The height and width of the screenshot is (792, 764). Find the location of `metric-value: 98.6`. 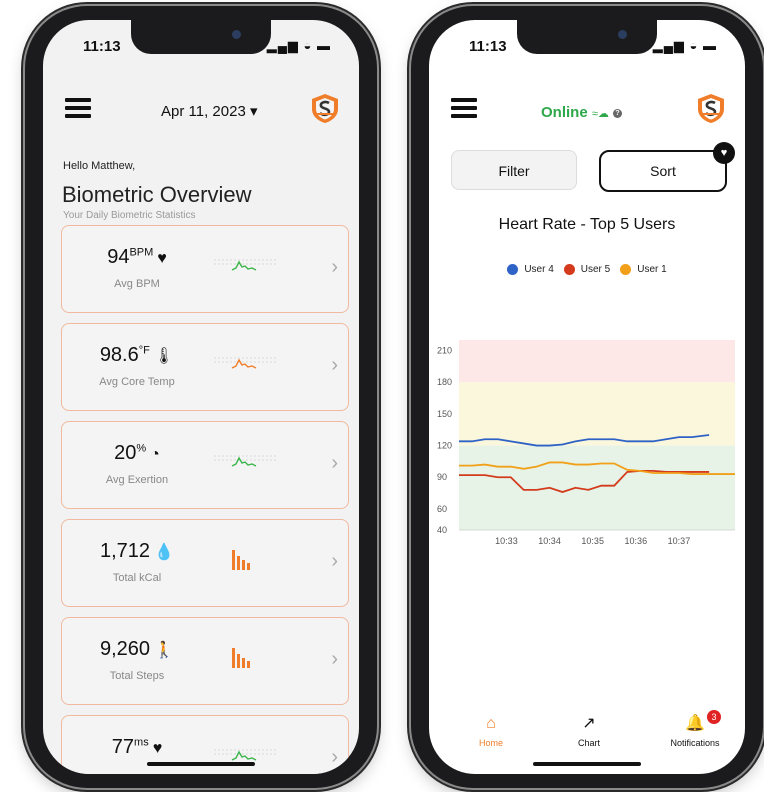

metric-value: 98.6 is located at coordinates (119, 355).